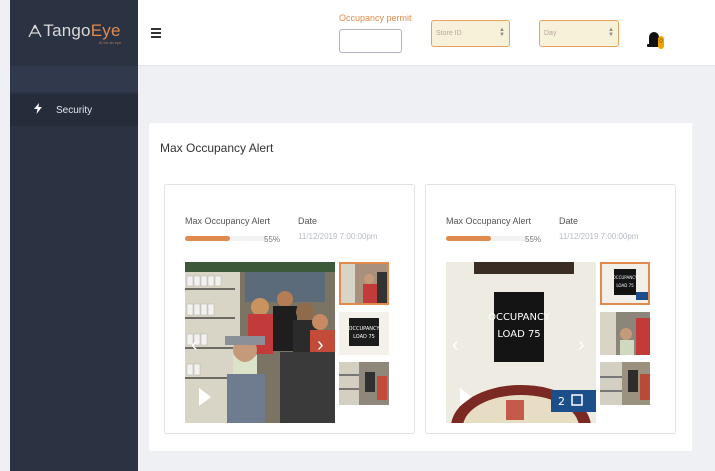  I want to click on notification-badge: 0, so click(661, 42).